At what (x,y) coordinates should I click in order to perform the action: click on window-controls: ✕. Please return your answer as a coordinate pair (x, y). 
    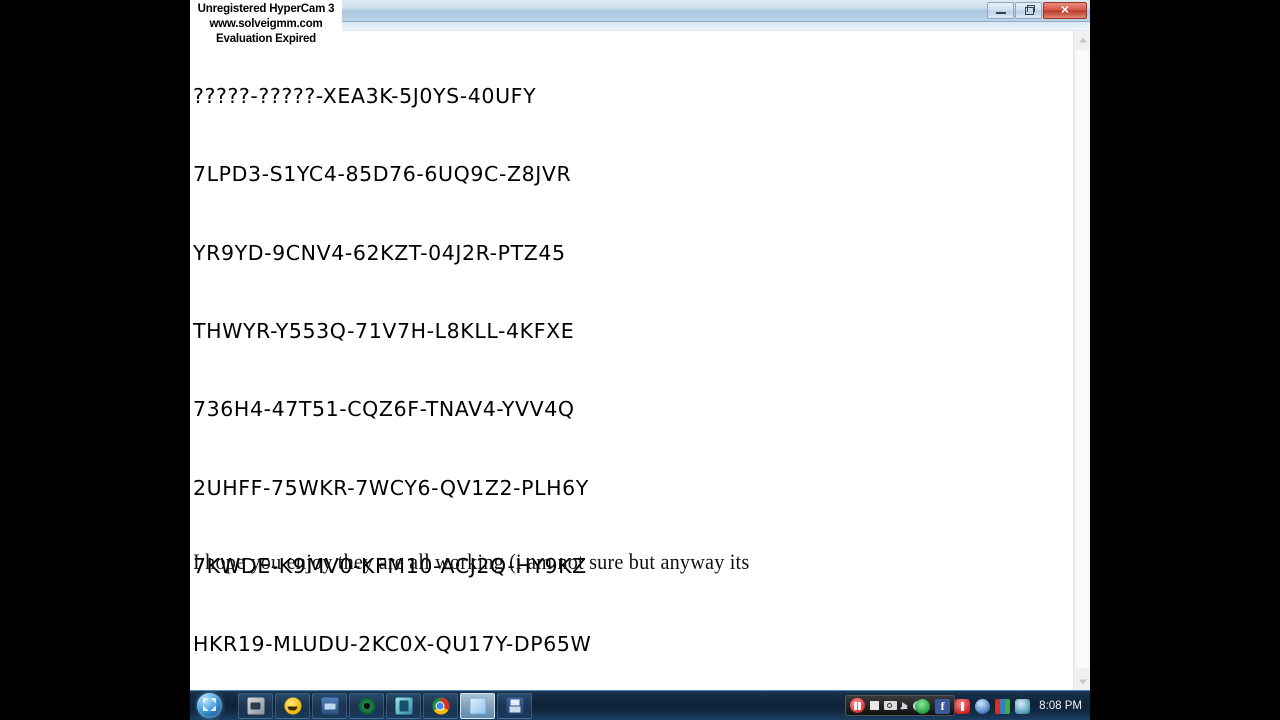
    Looking at the image, I should click on (1037, 10).